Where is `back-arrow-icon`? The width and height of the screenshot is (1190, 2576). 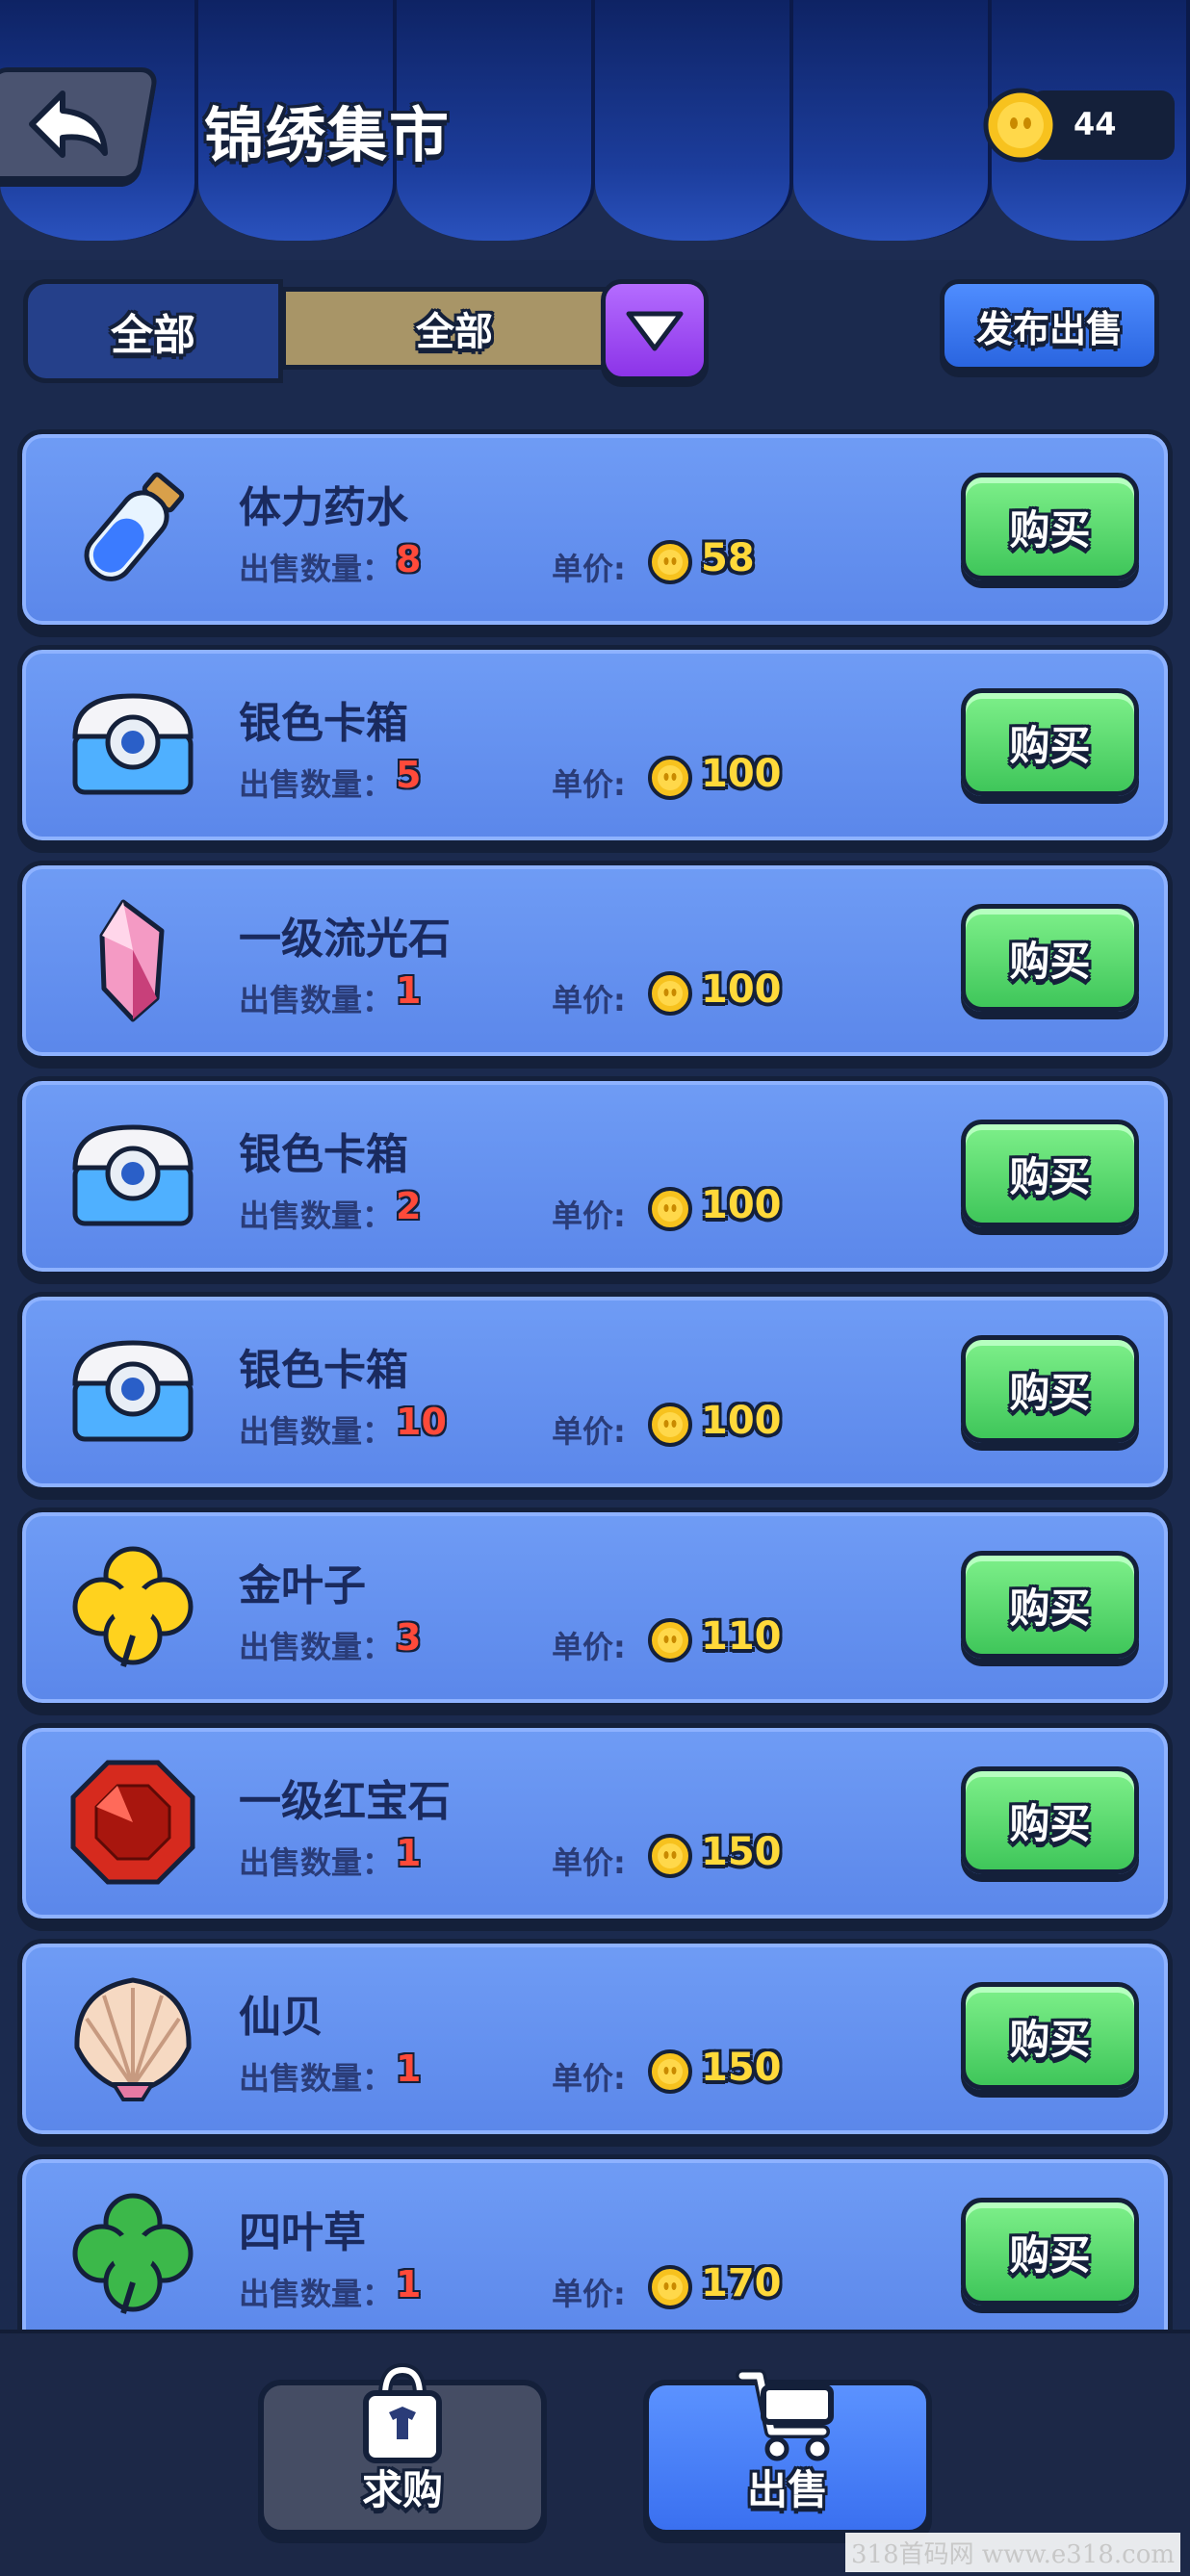 back-arrow-icon is located at coordinates (68, 124).